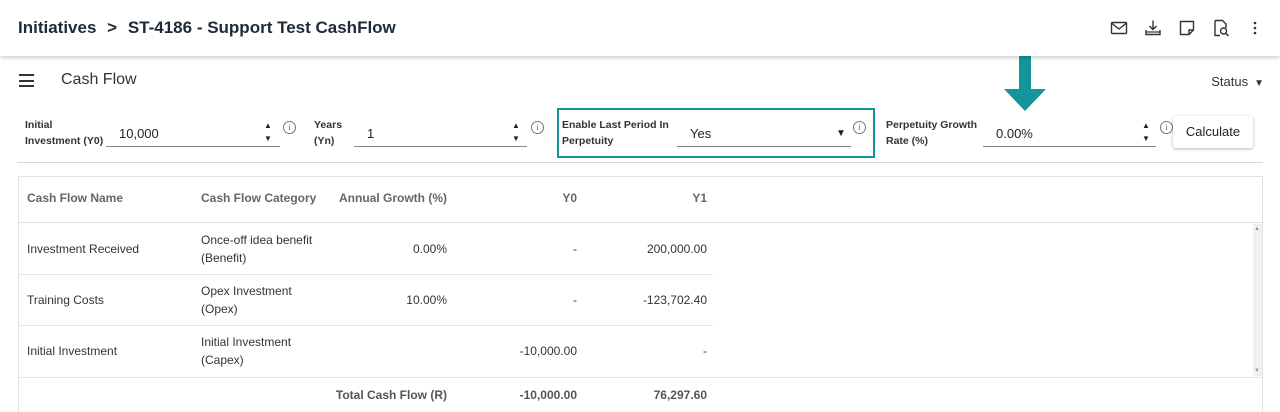 This screenshot has width=1280, height=412. I want to click on breadcrumb-root: Initiatives, so click(57, 28).